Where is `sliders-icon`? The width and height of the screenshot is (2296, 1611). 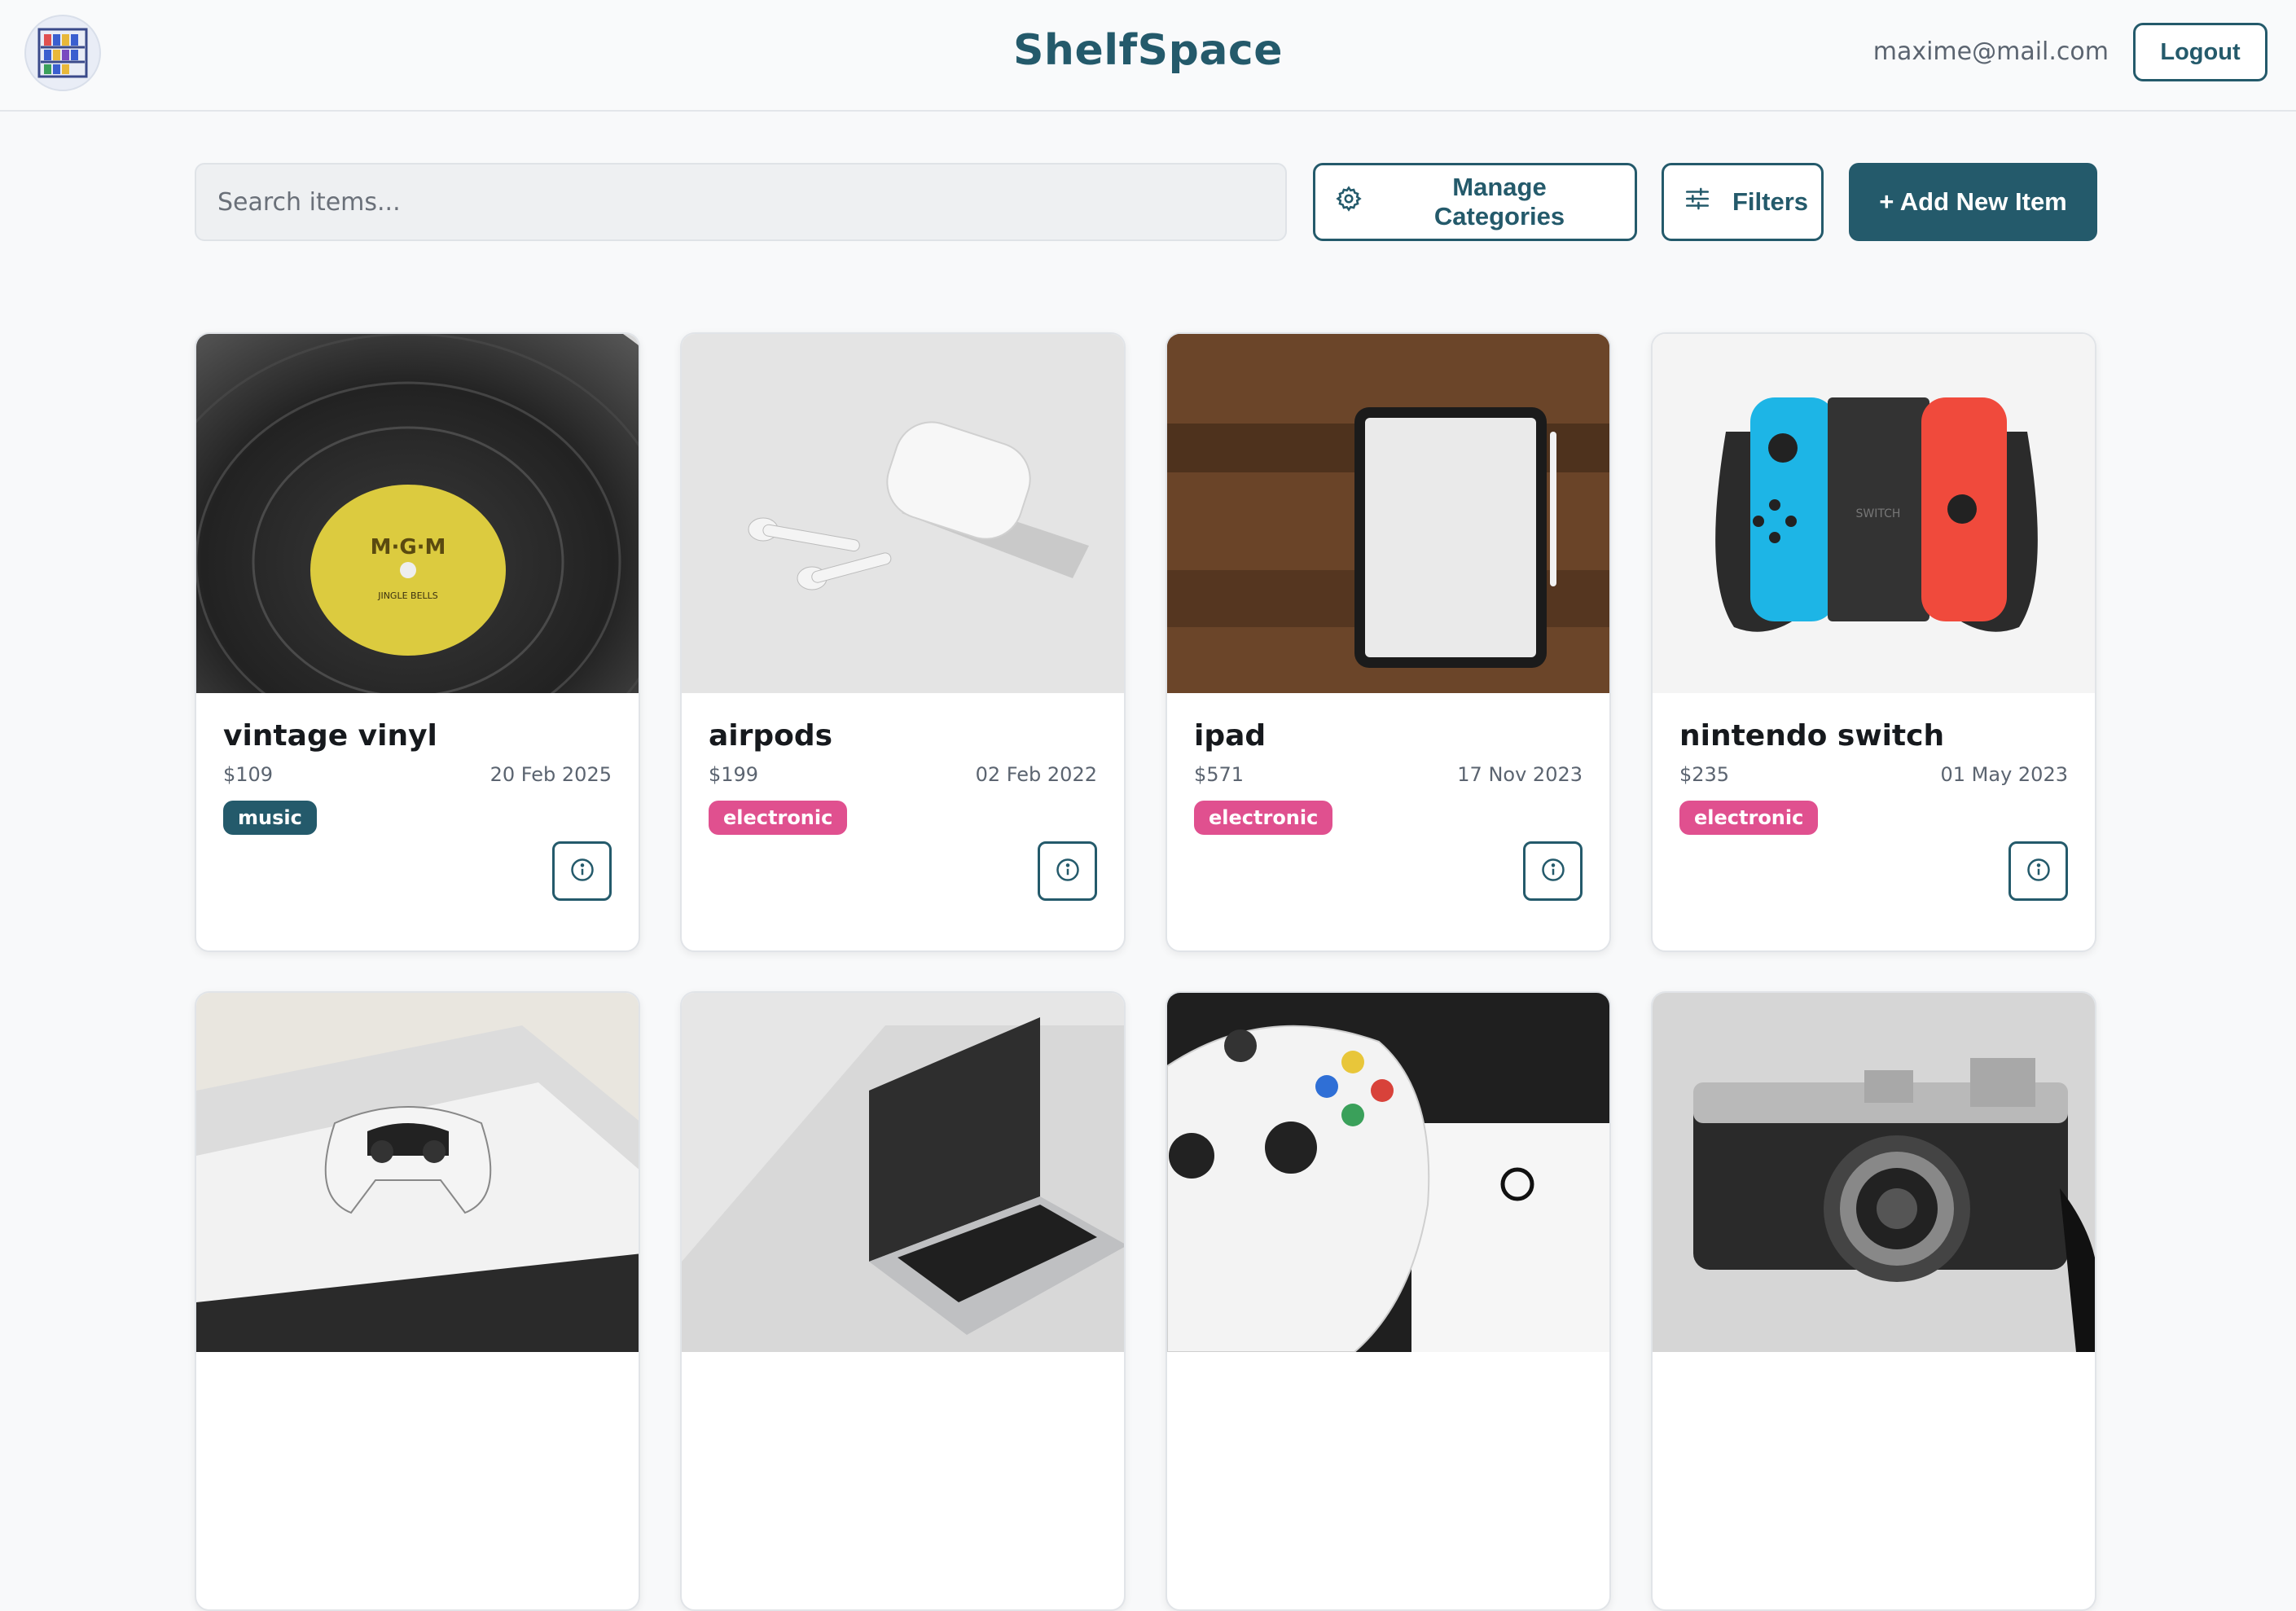
sliders-icon is located at coordinates (1697, 202).